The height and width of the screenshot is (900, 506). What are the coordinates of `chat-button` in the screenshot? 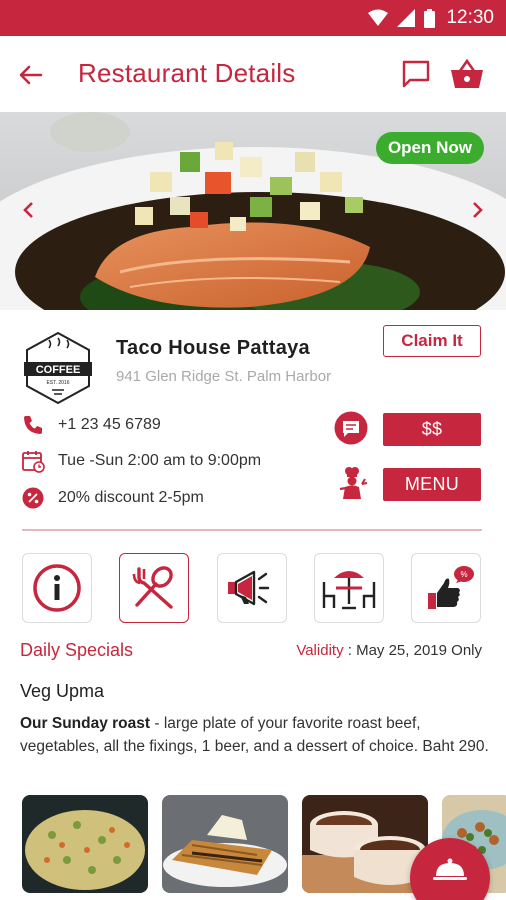 It's located at (416, 74).